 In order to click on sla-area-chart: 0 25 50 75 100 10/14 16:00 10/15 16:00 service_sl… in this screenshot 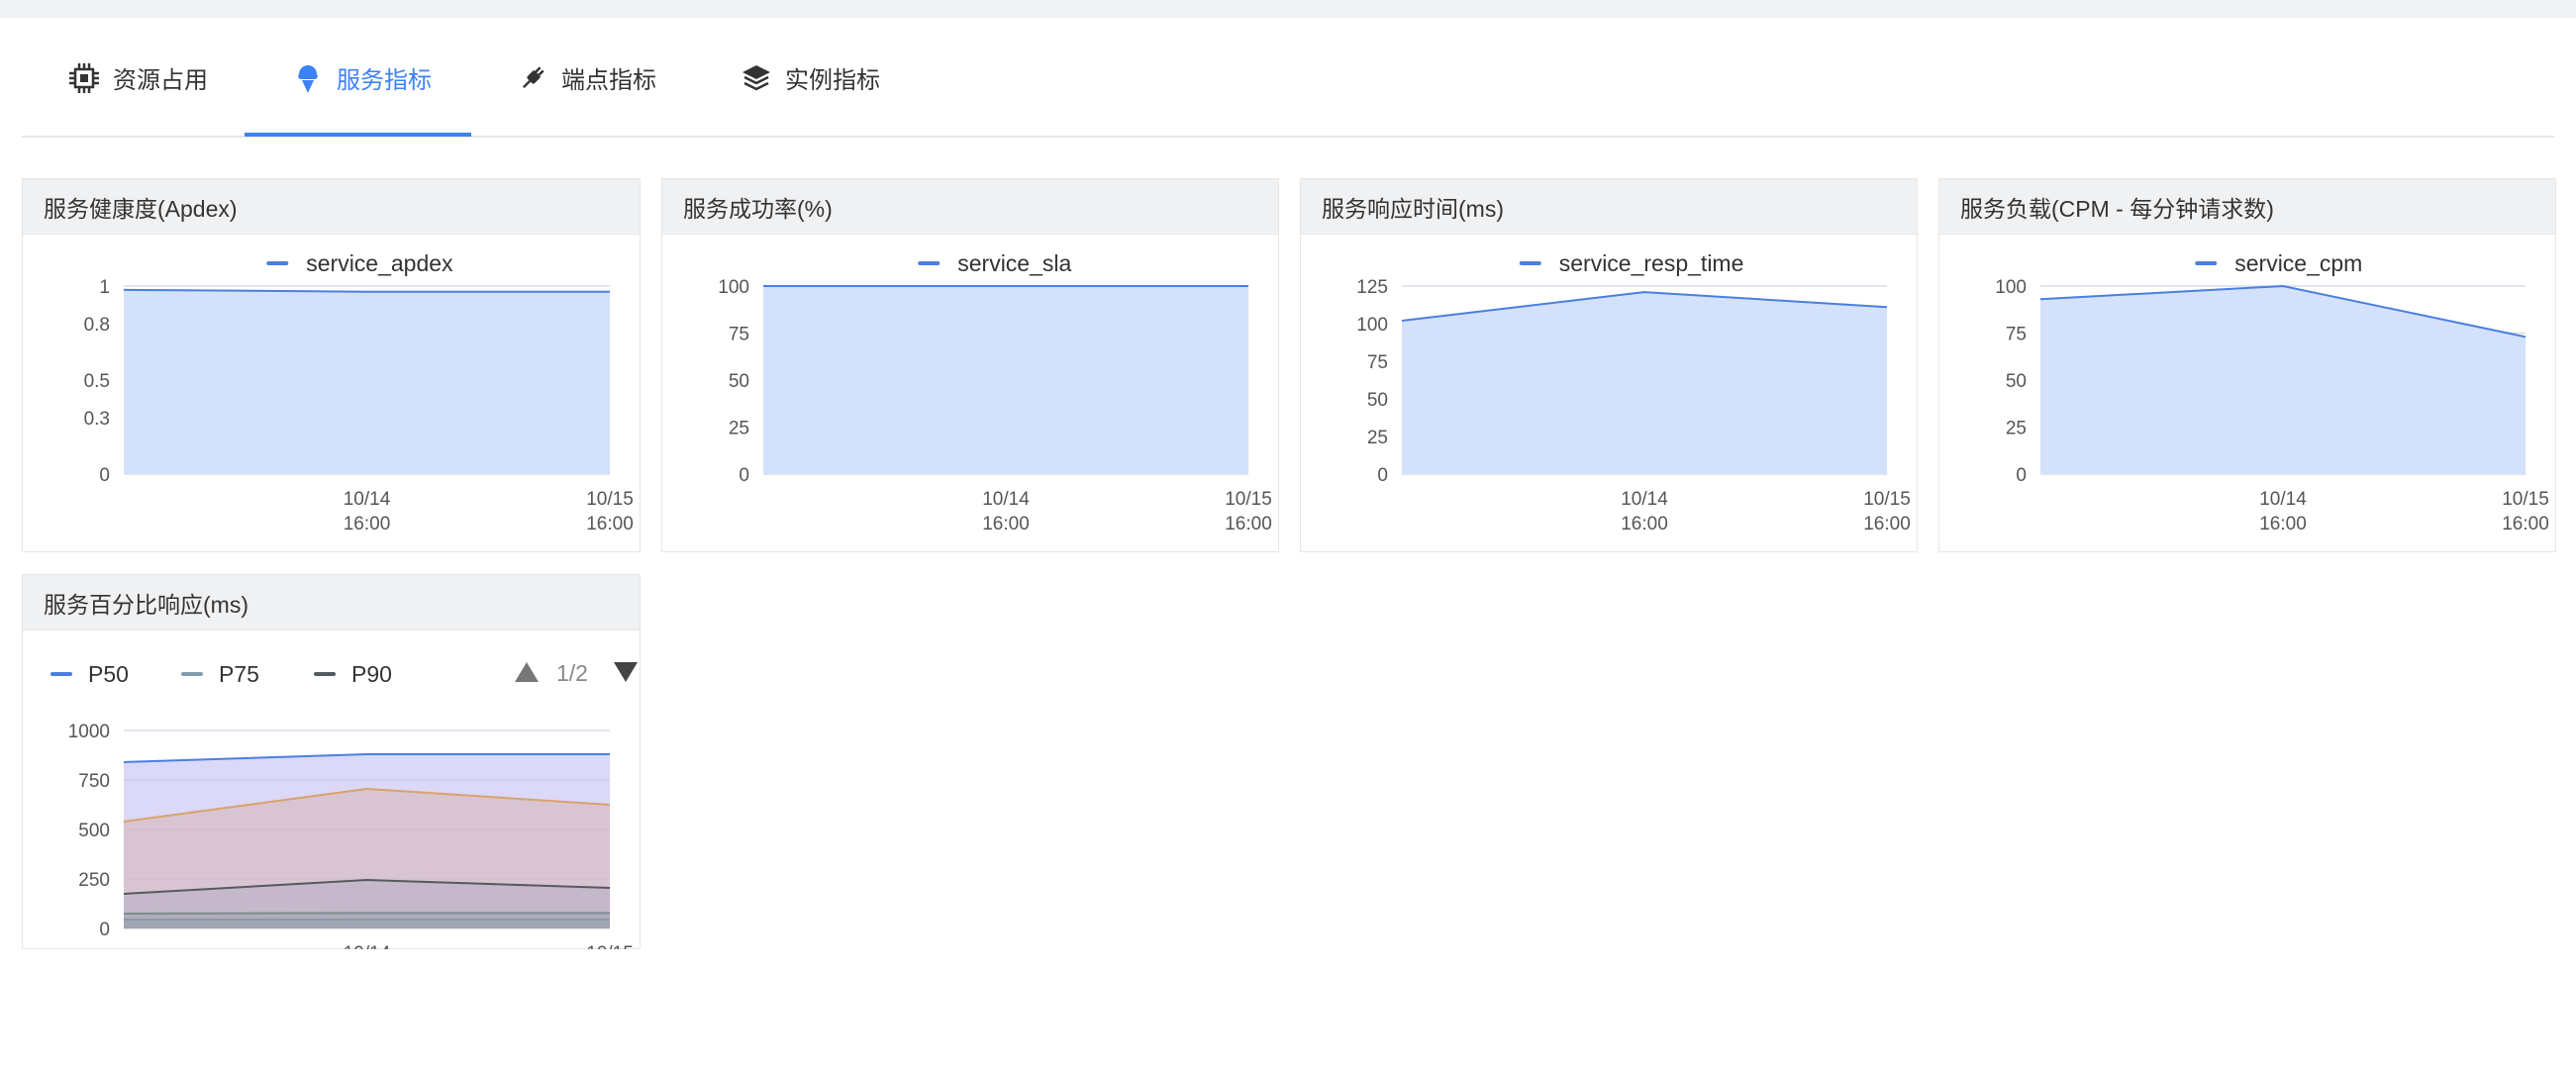, I will do `click(970, 394)`.